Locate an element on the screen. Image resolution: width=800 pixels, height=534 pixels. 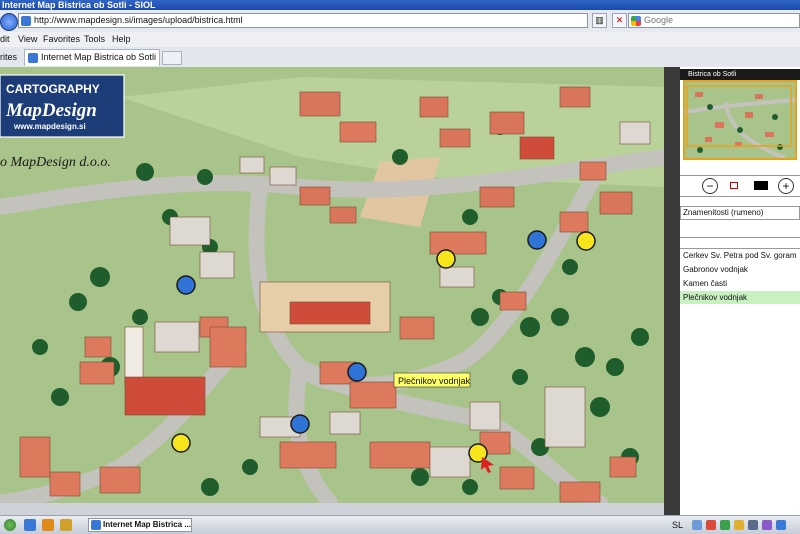
list-item-label: Kamen časti is located at coordinates (705, 283).